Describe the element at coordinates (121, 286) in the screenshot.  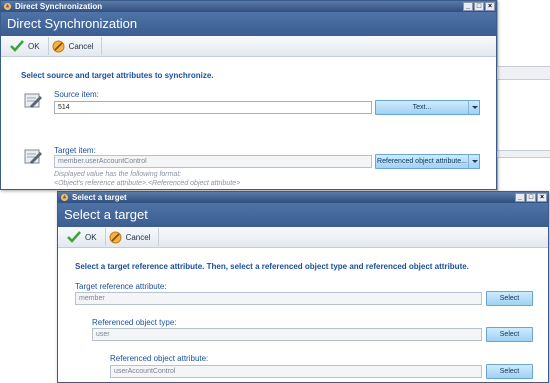
I see `target-reference-attribute-label: Target reference attribute:` at that location.